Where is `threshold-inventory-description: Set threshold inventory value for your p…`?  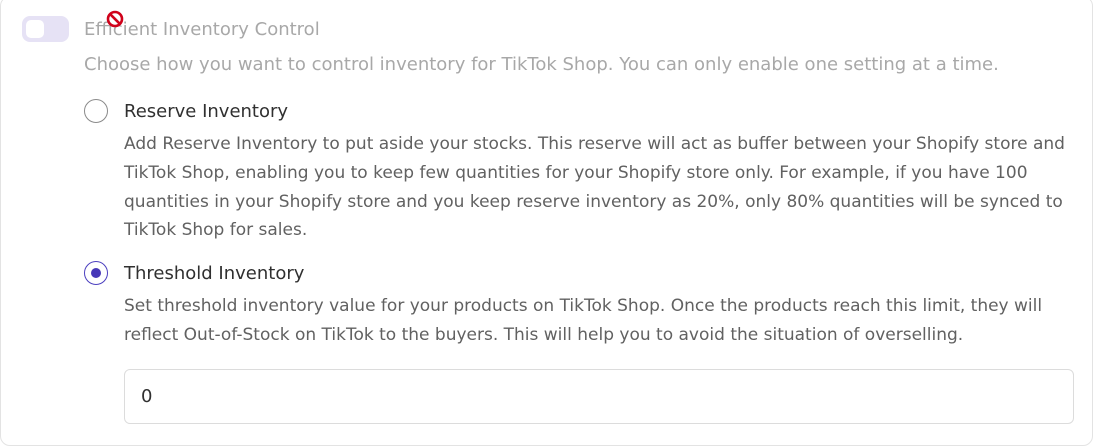
threshold-inventory-description: Set threshold inventory value for your p… is located at coordinates (583, 320).